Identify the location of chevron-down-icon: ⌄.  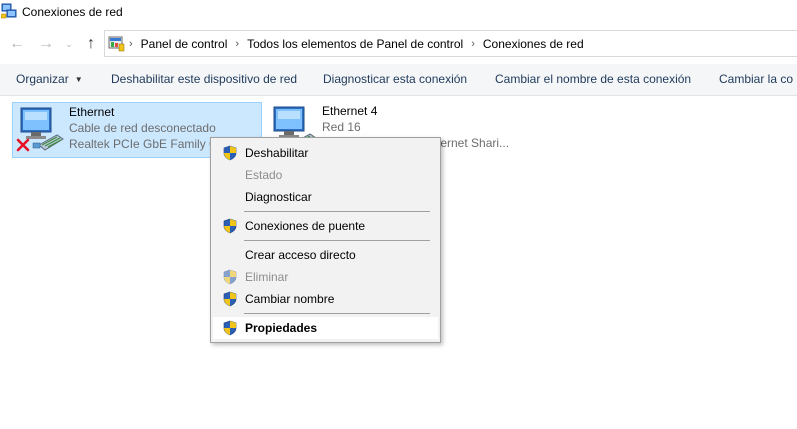
(69, 44).